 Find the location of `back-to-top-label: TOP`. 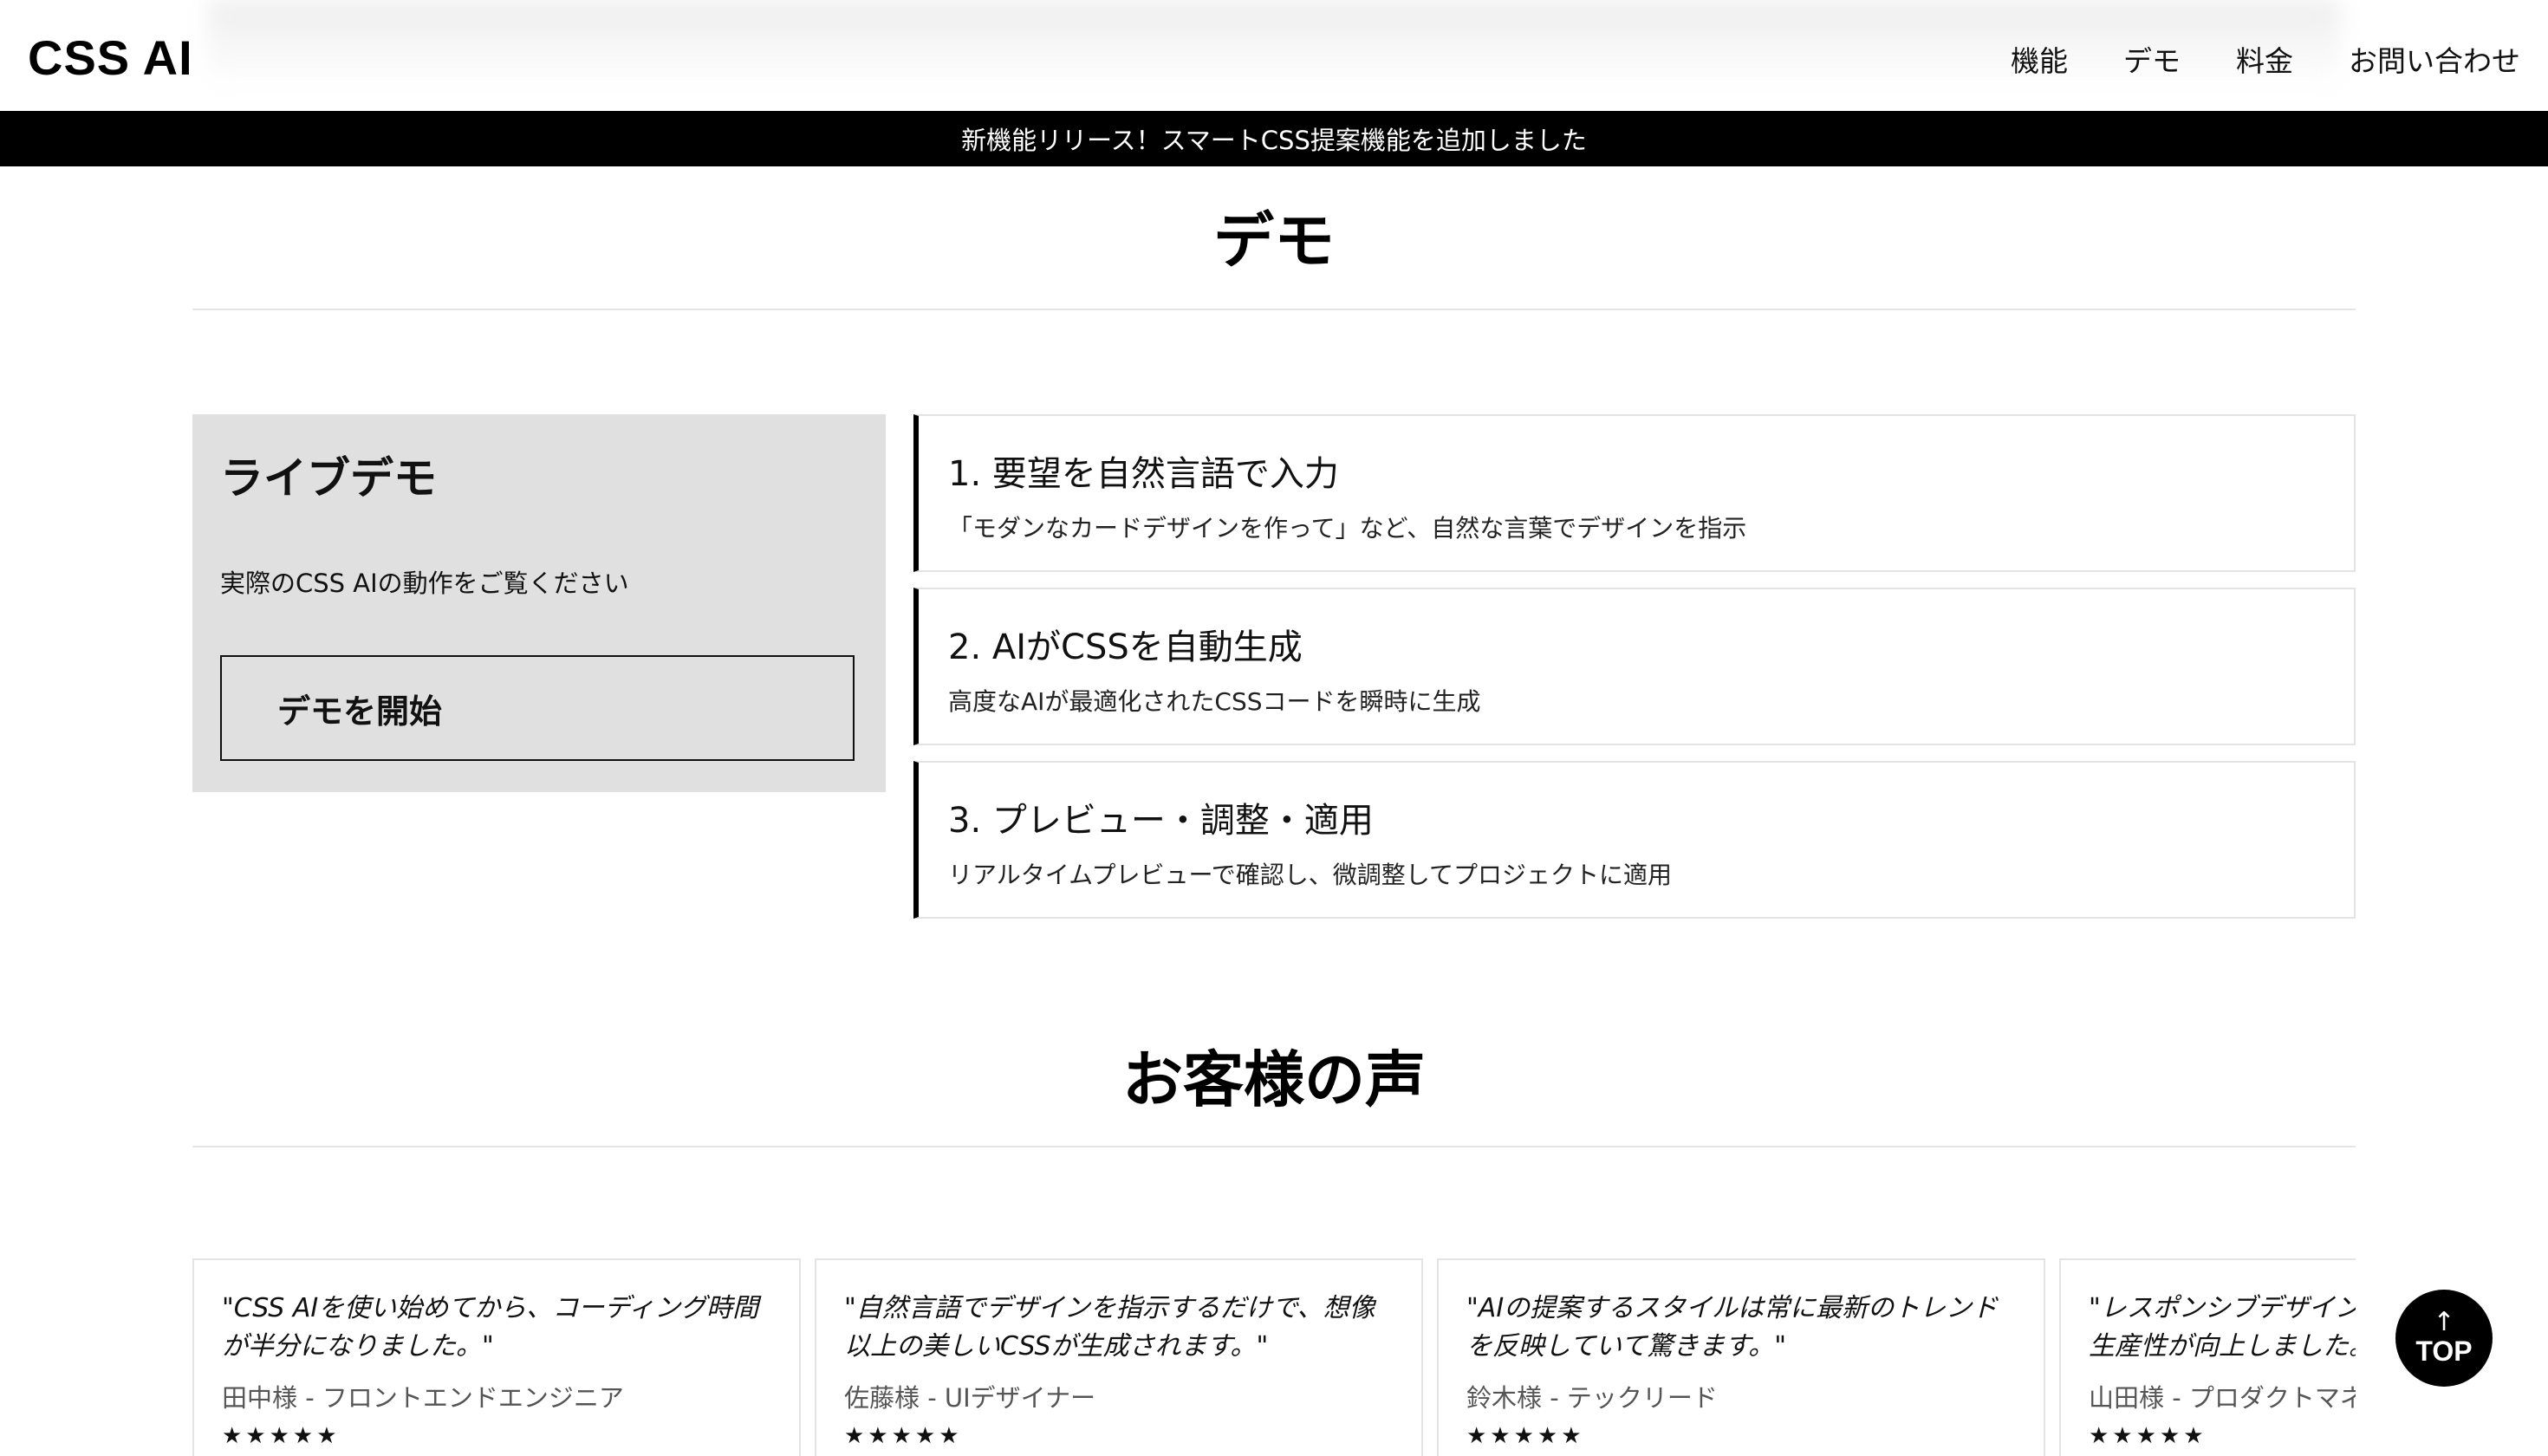

back-to-top-label: TOP is located at coordinates (2444, 1351).